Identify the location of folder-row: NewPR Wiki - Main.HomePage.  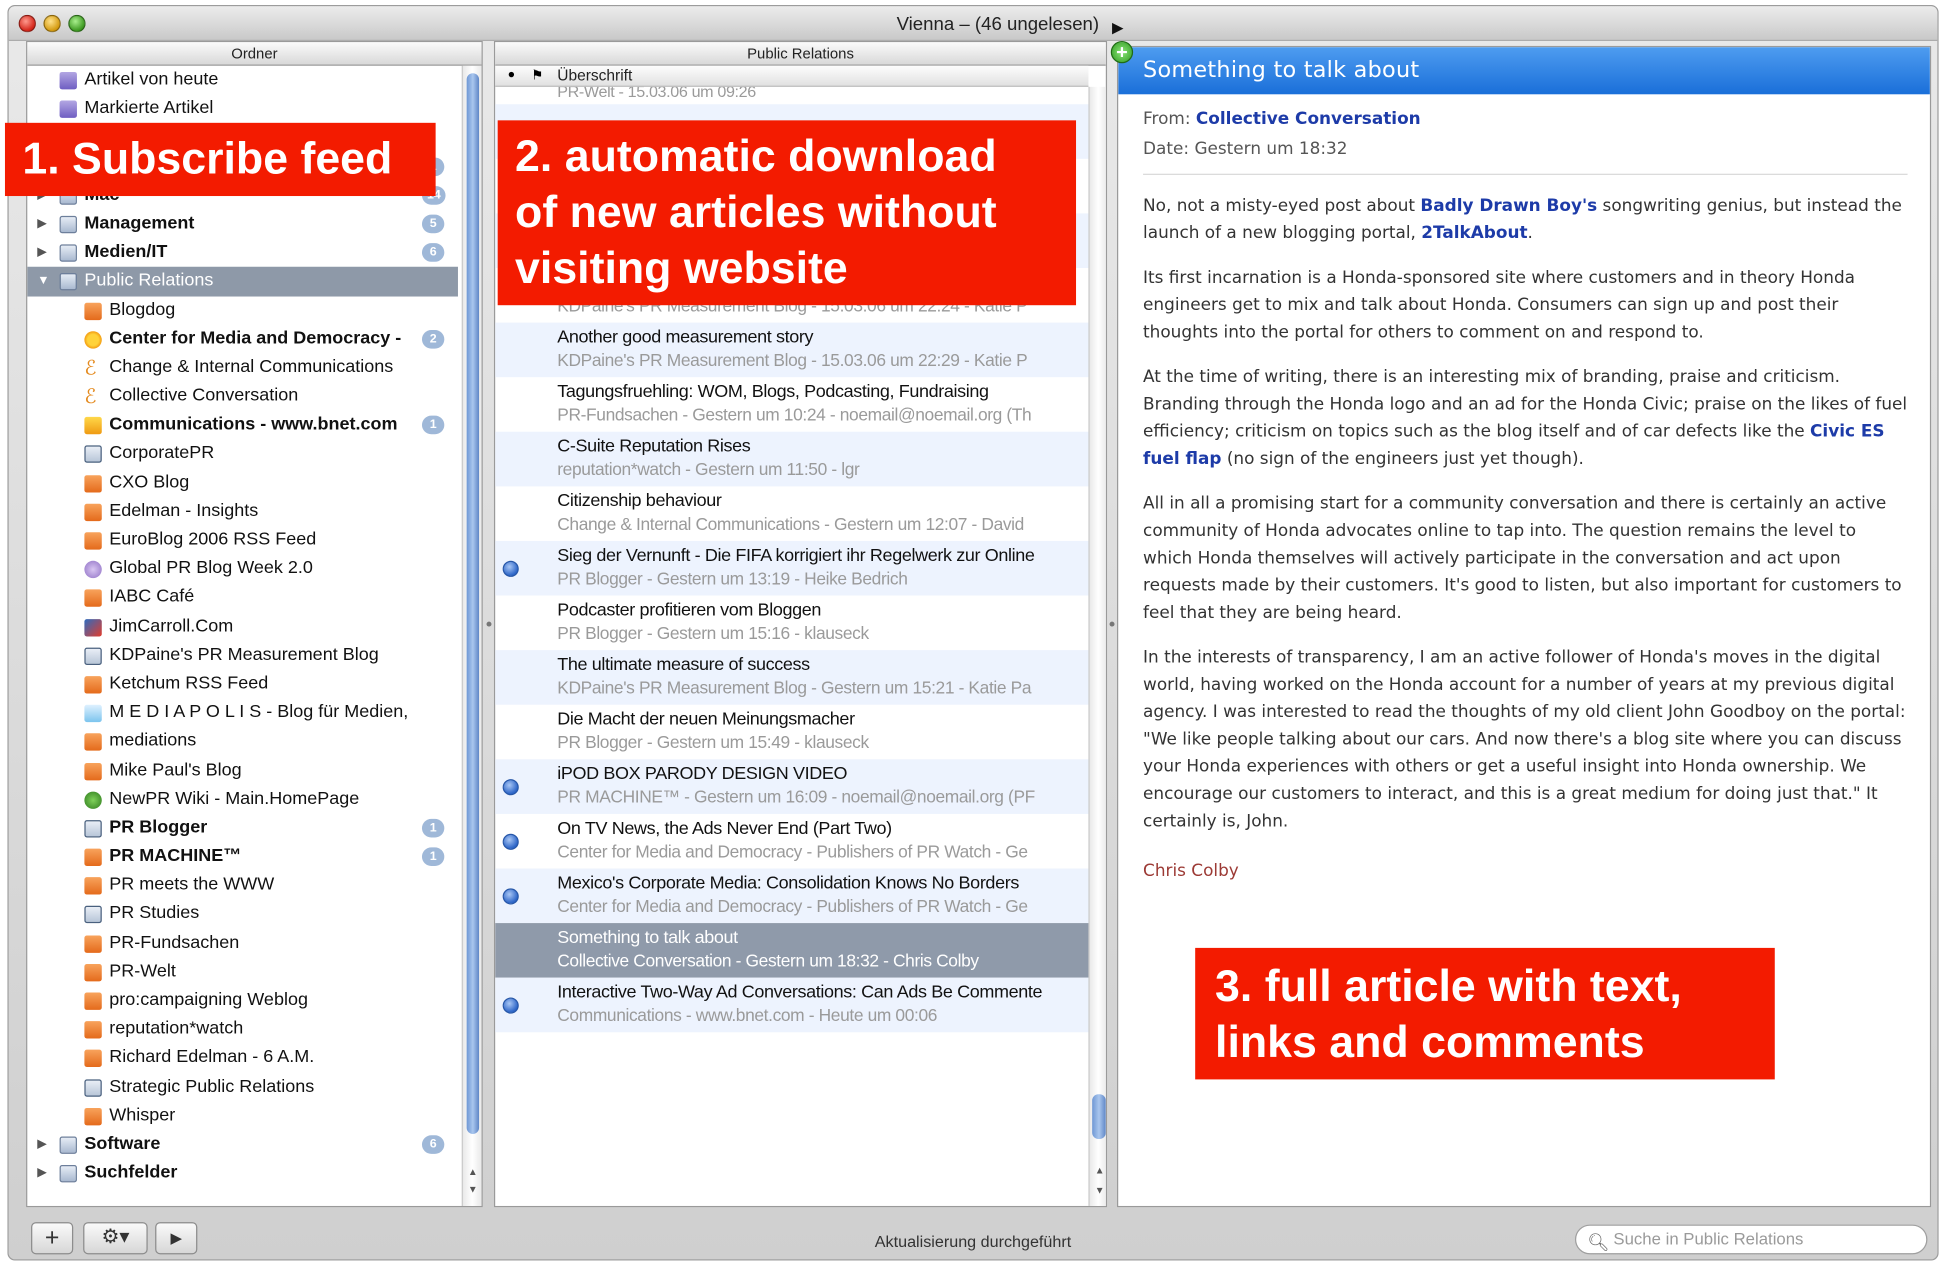
(242, 799).